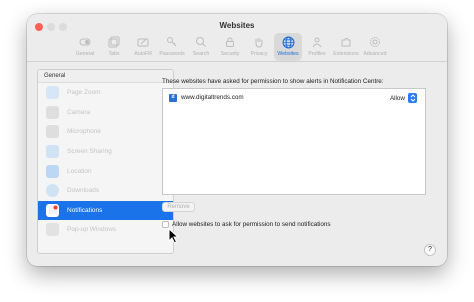  Describe the element at coordinates (114, 42) in the screenshot. I see `tabs-icon` at that location.